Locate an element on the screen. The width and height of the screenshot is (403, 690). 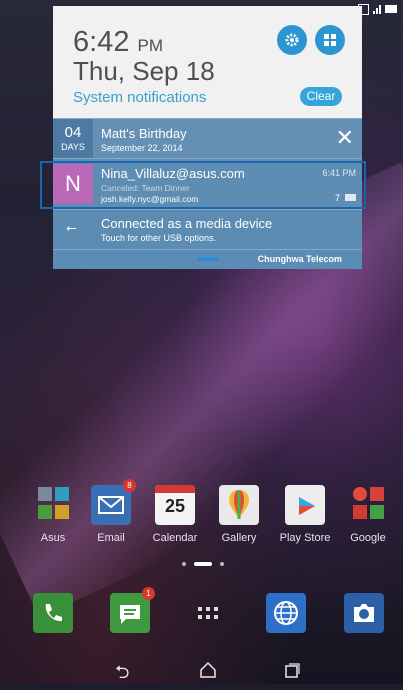
day-count: 04 is located at coordinates (73, 132).